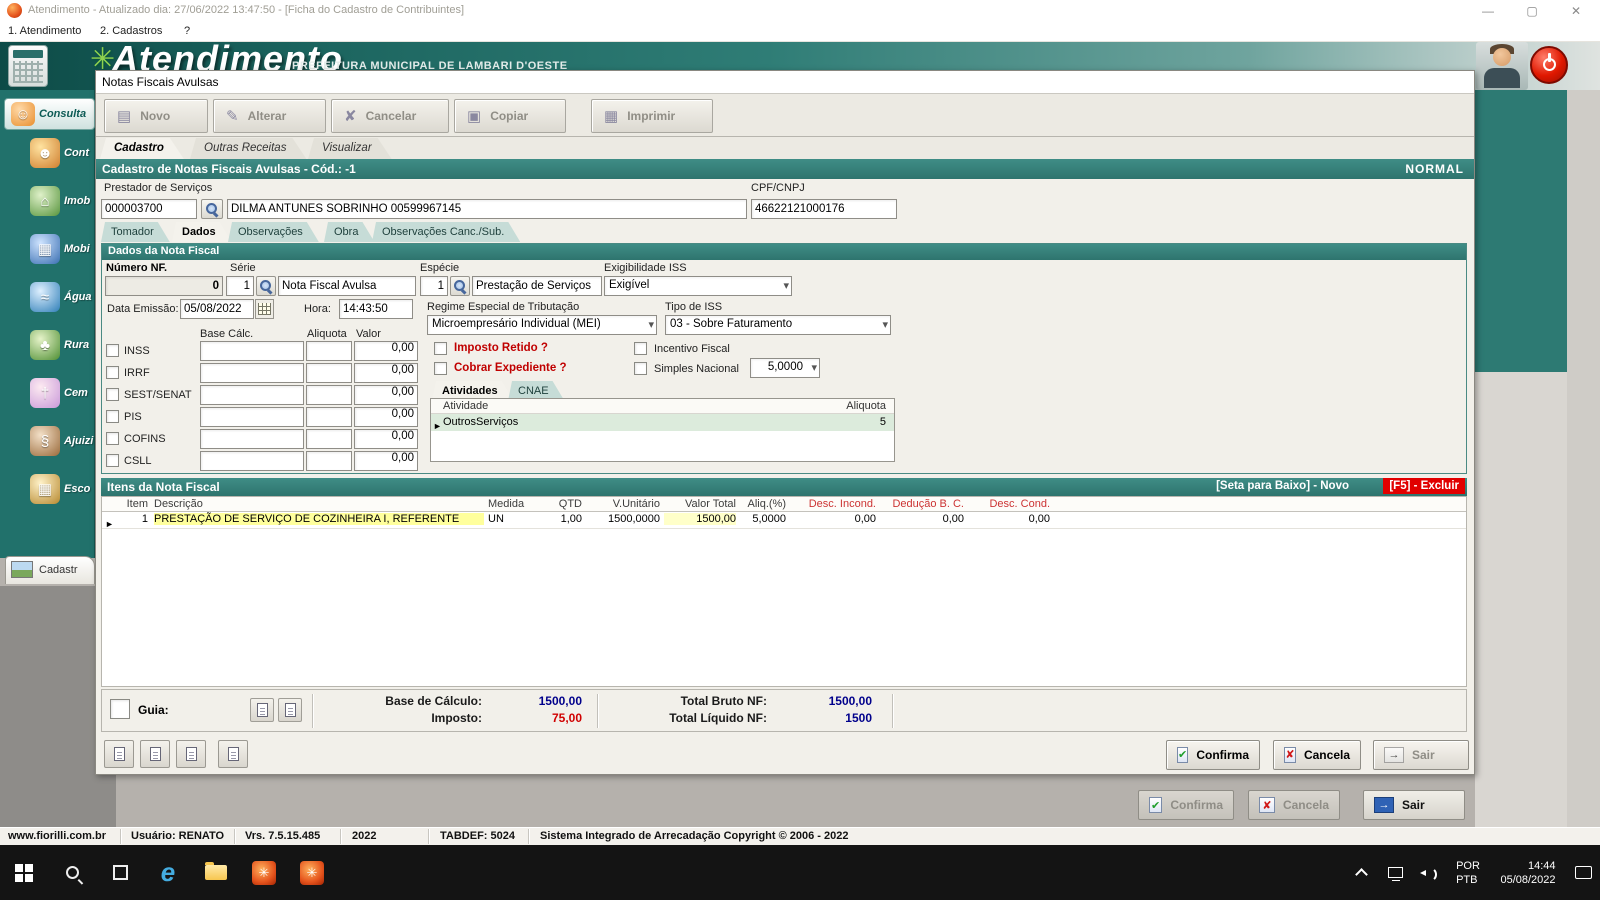 The height and width of the screenshot is (900, 1600). I want to click on inss-valor-field: 0,00, so click(386, 351).